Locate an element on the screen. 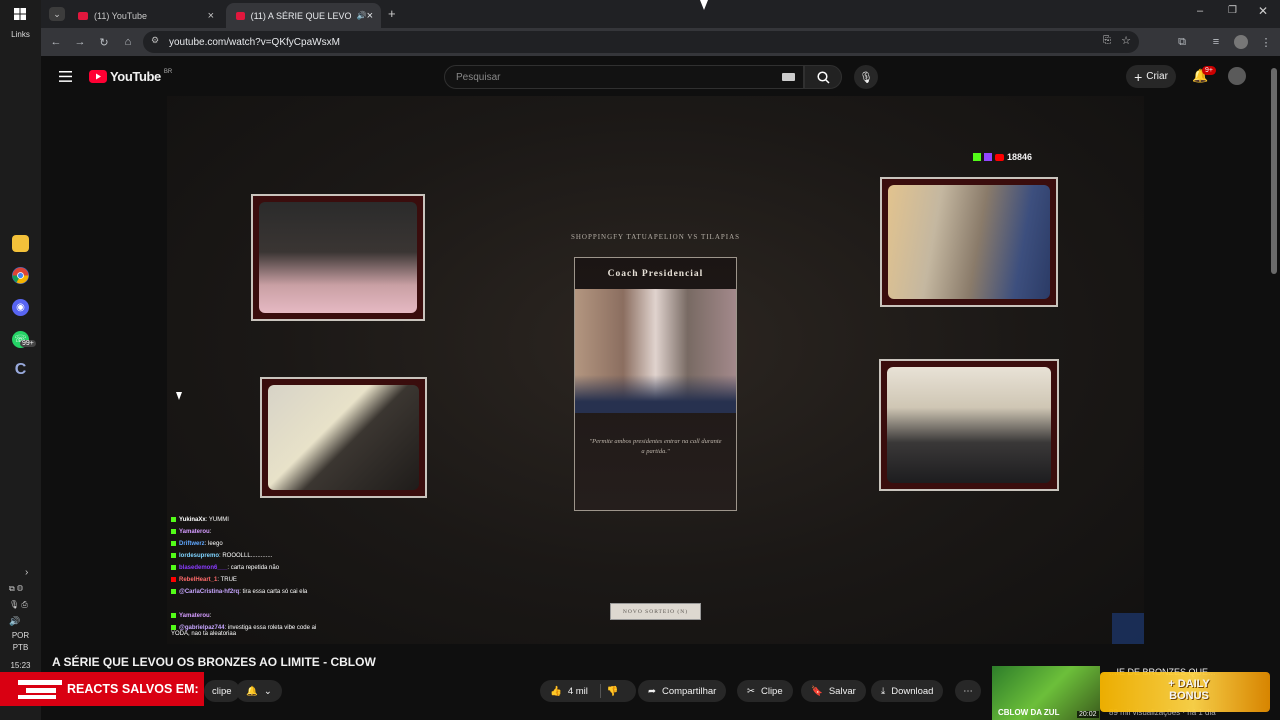 The height and width of the screenshot is (720, 1280). bookmark-star-icon: ☆ is located at coordinates (1126, 40).